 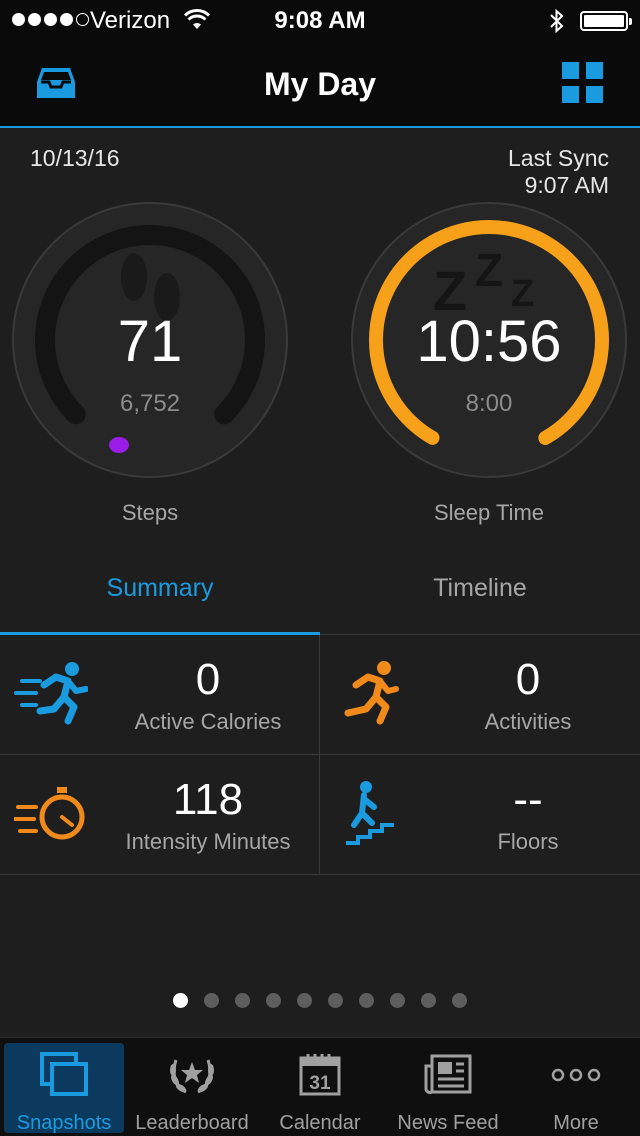 I want to click on battery-icon, so click(x=606, y=21).